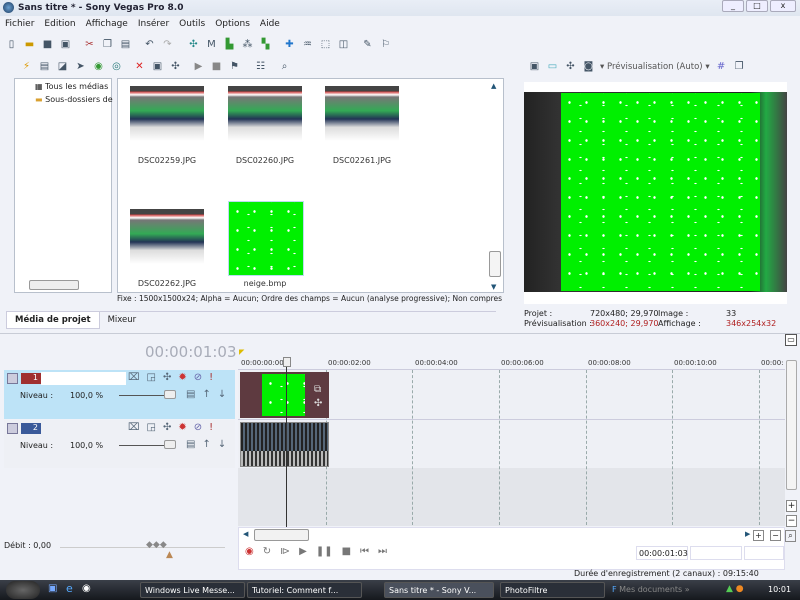  I want to click on auto-ripple-icon: ✣, so click(193, 44).